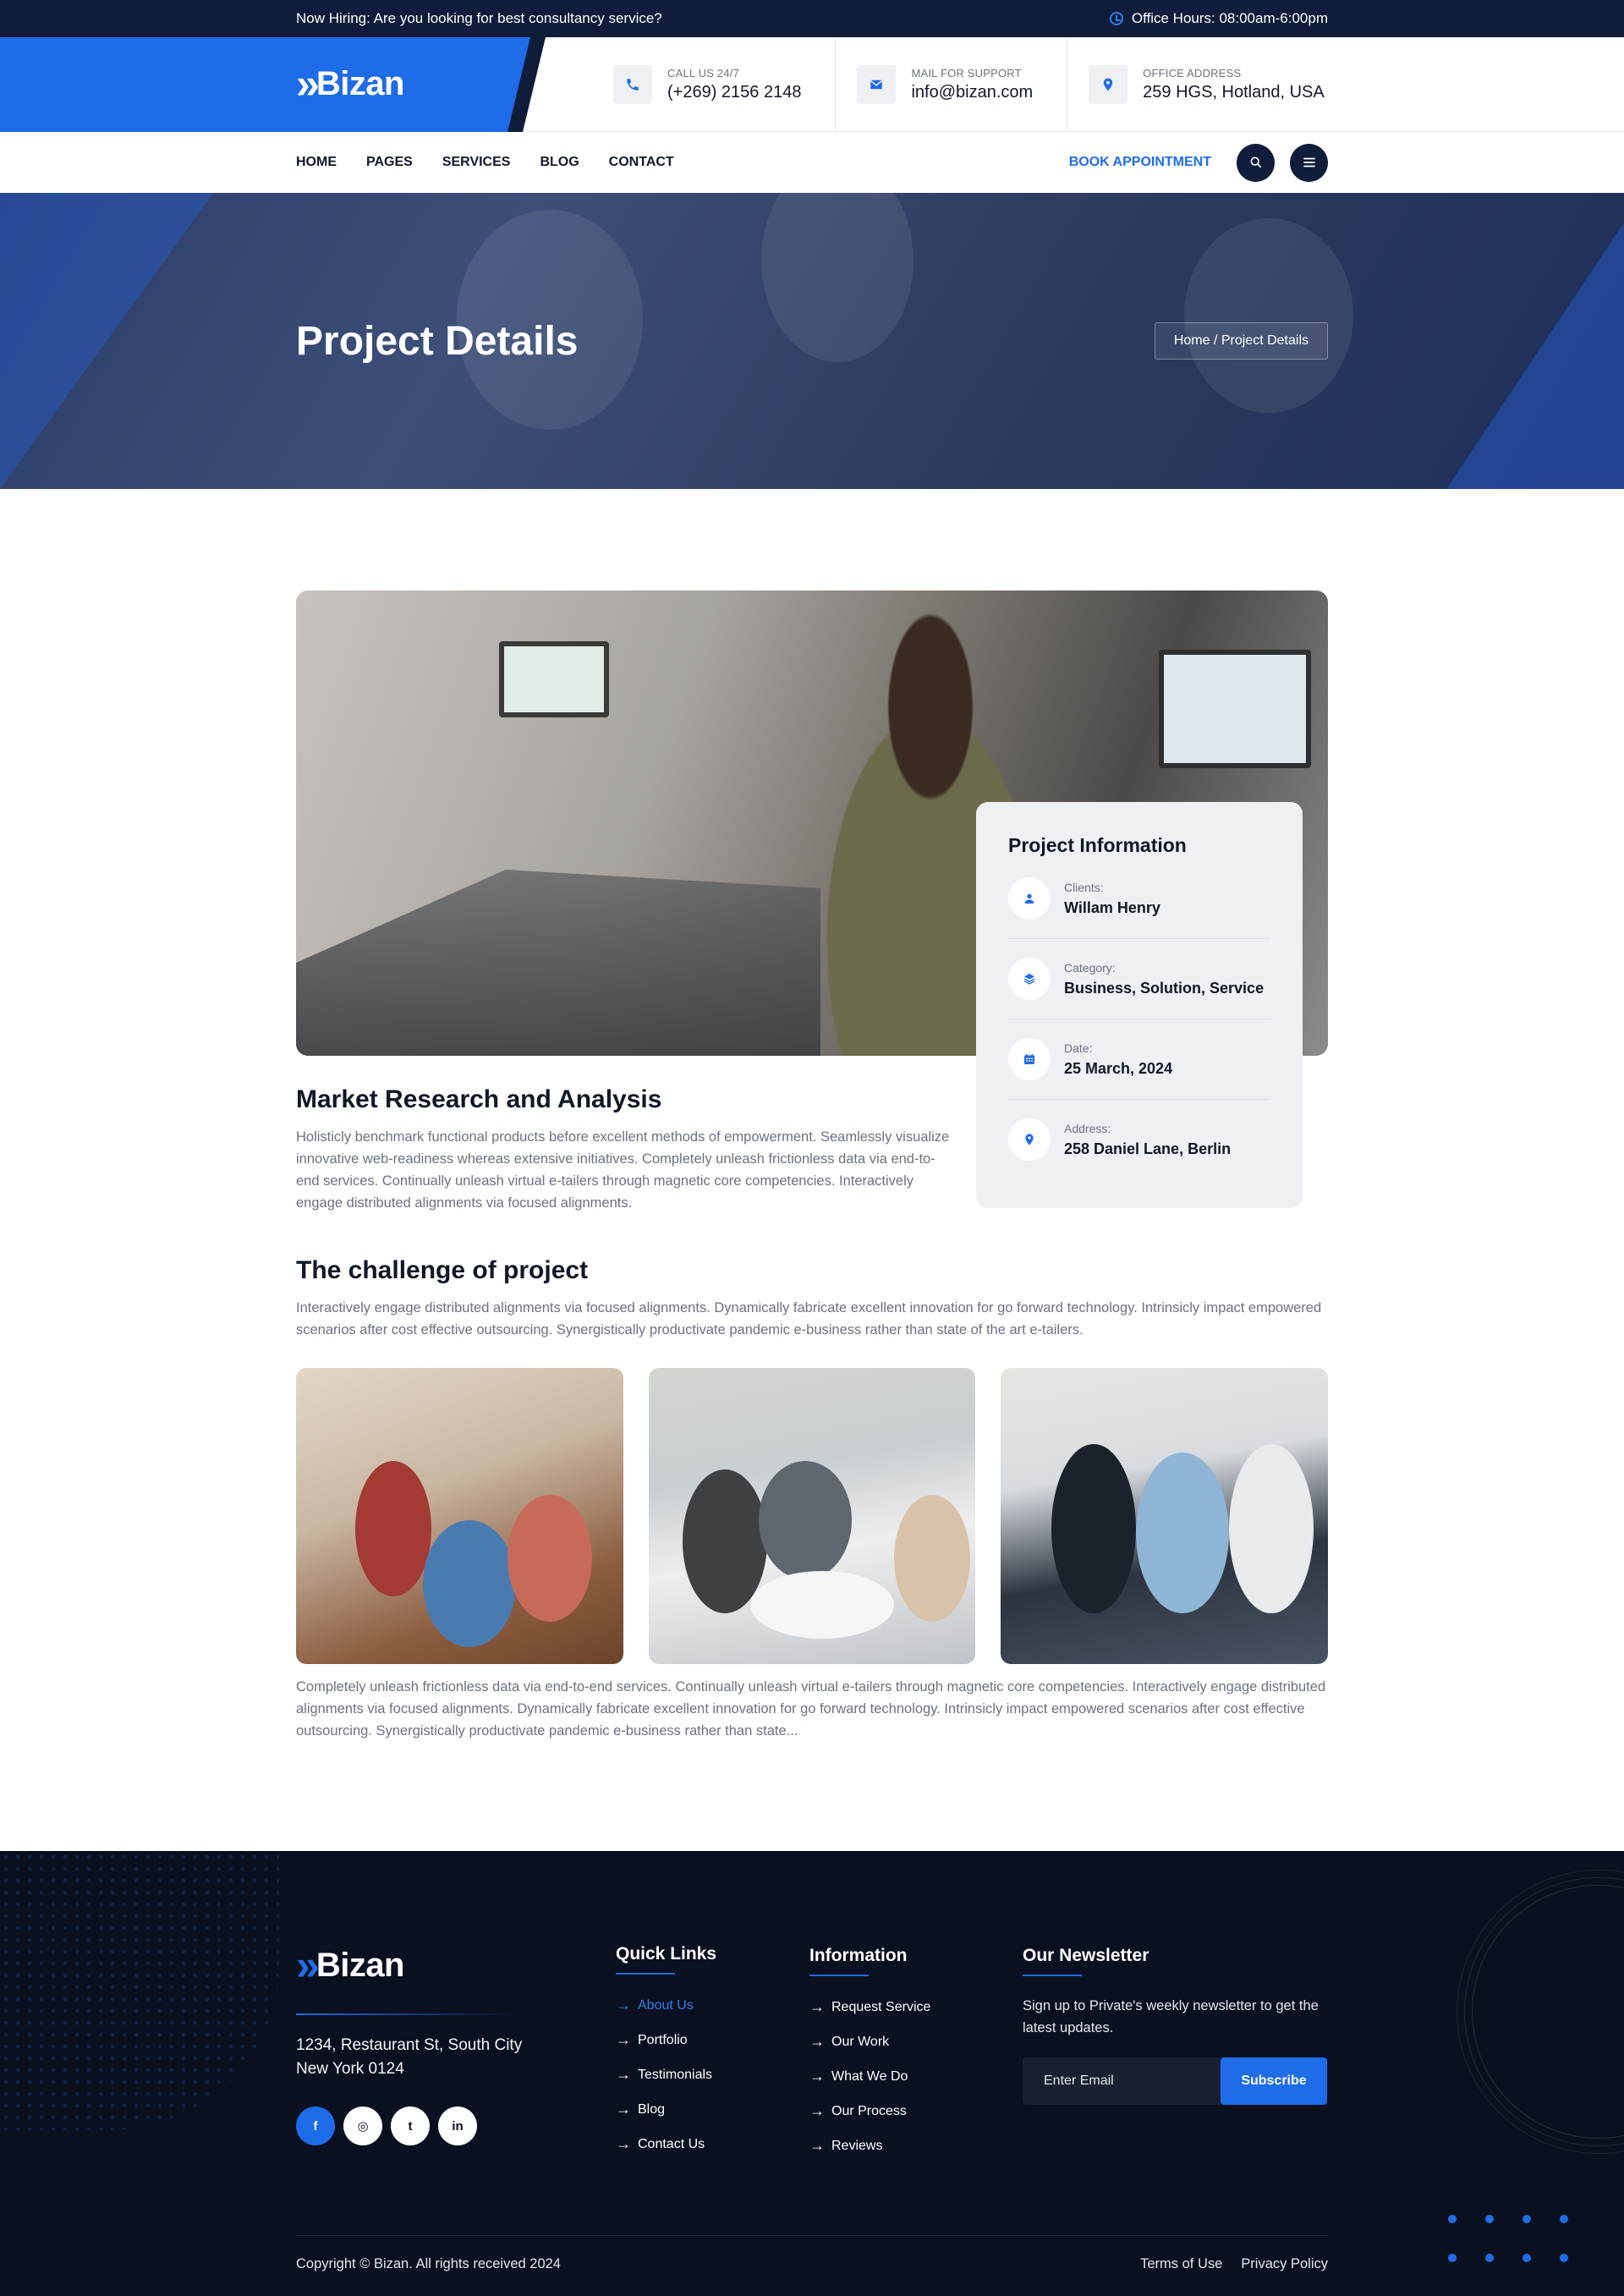 This screenshot has height=2296, width=1624. What do you see at coordinates (812, 341) in the screenshot?
I see `page-hero: Project Details Home / Project Details` at bounding box center [812, 341].